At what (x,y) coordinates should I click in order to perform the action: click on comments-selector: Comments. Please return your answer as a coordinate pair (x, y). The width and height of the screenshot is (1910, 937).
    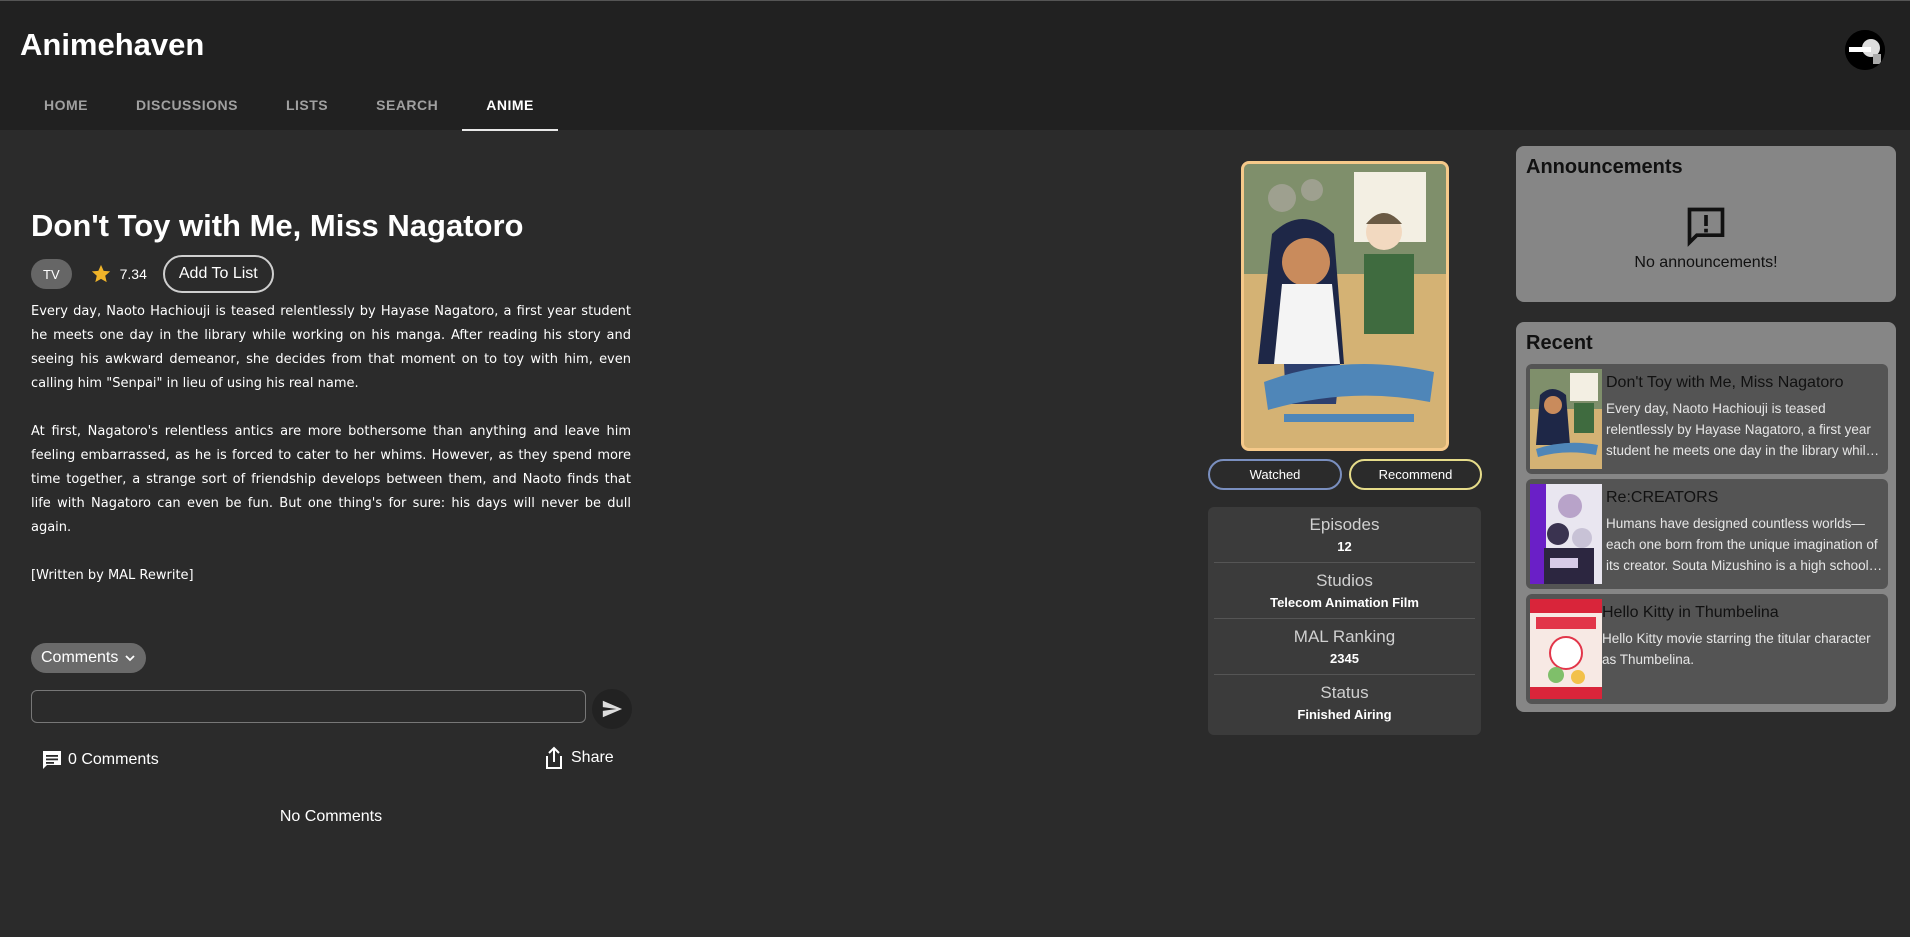
    Looking at the image, I should click on (89, 658).